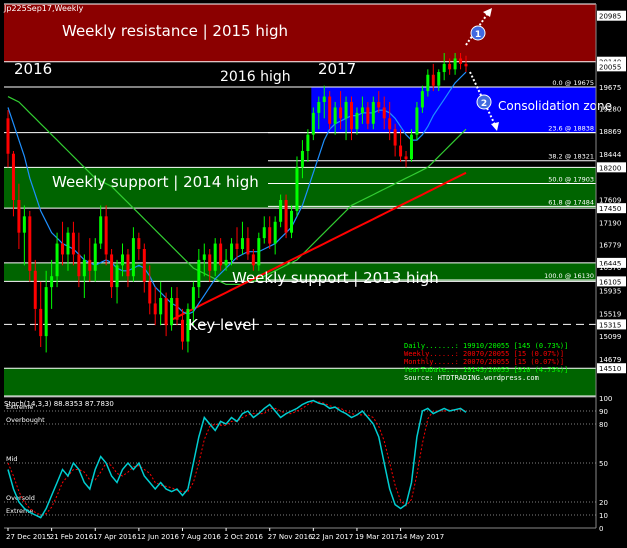 This screenshot has height=548, width=627. I want to click on year-2016-label: 2016, so click(33, 69).